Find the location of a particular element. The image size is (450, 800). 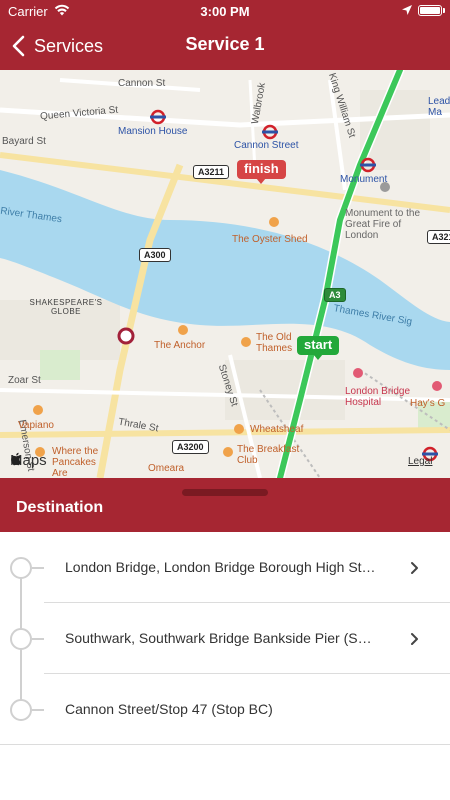

clock: 3:00 PM is located at coordinates (225, 11).